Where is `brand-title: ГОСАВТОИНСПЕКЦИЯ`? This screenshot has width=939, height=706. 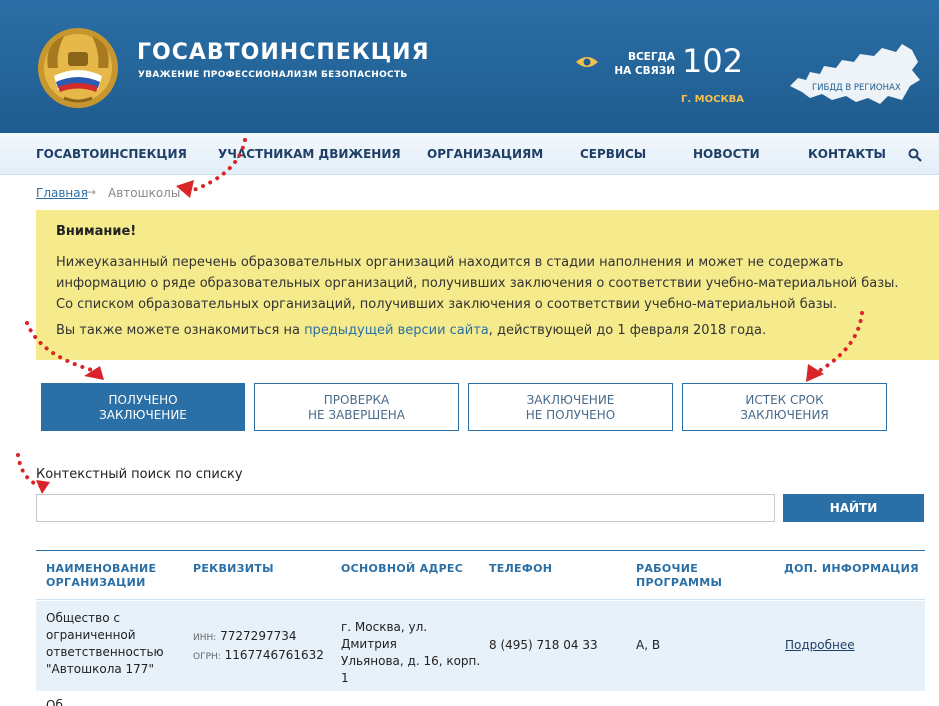 brand-title: ГОСАВТОИНСПЕКЦИЯ is located at coordinates (283, 52).